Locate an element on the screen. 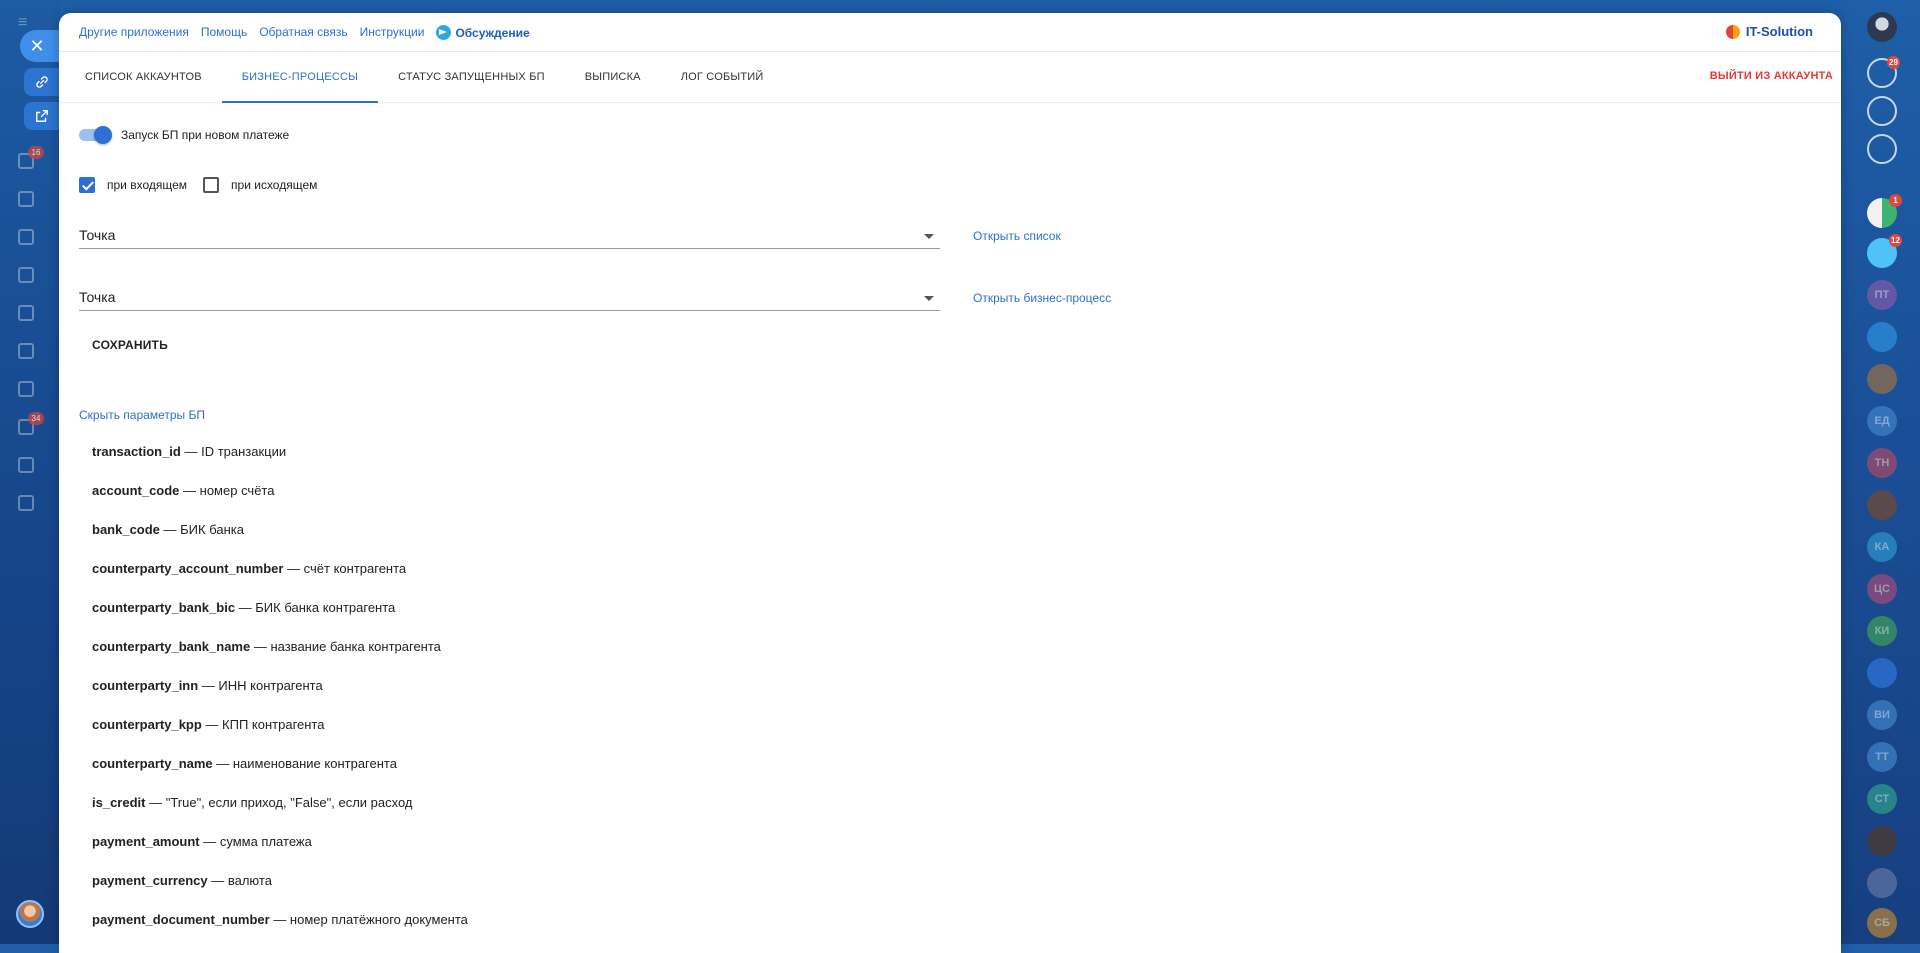 The width and height of the screenshot is (1920, 953). notification-badge: 12 is located at coordinates (1895, 240).